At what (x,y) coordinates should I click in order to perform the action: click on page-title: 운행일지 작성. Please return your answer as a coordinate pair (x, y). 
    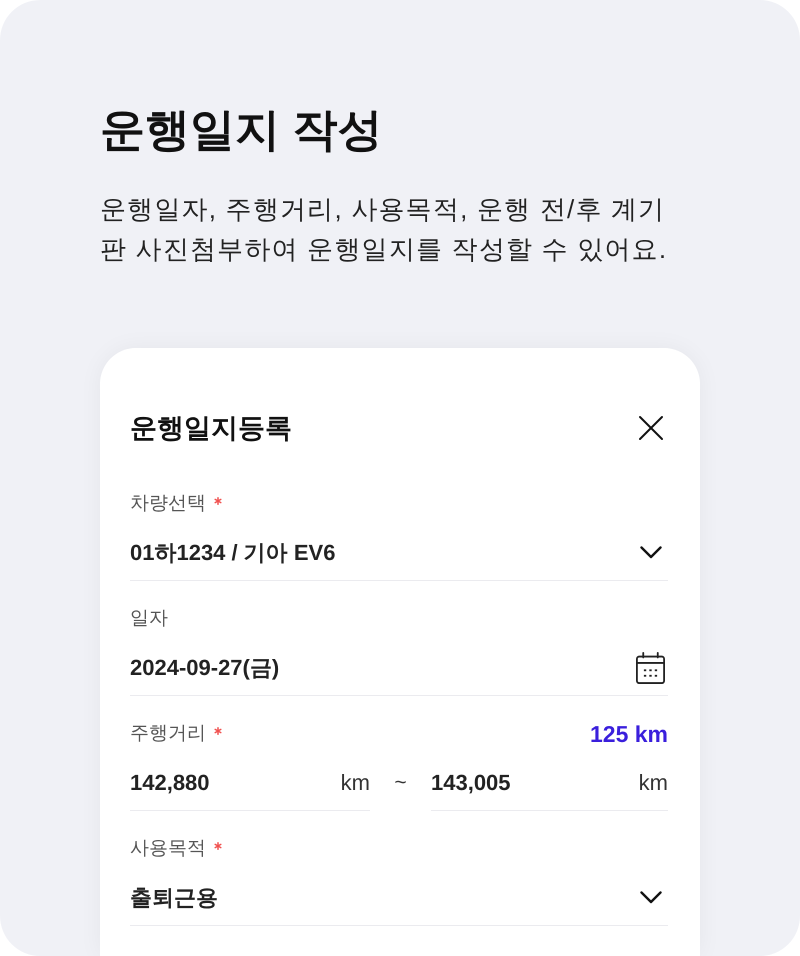
    Looking at the image, I should click on (241, 130).